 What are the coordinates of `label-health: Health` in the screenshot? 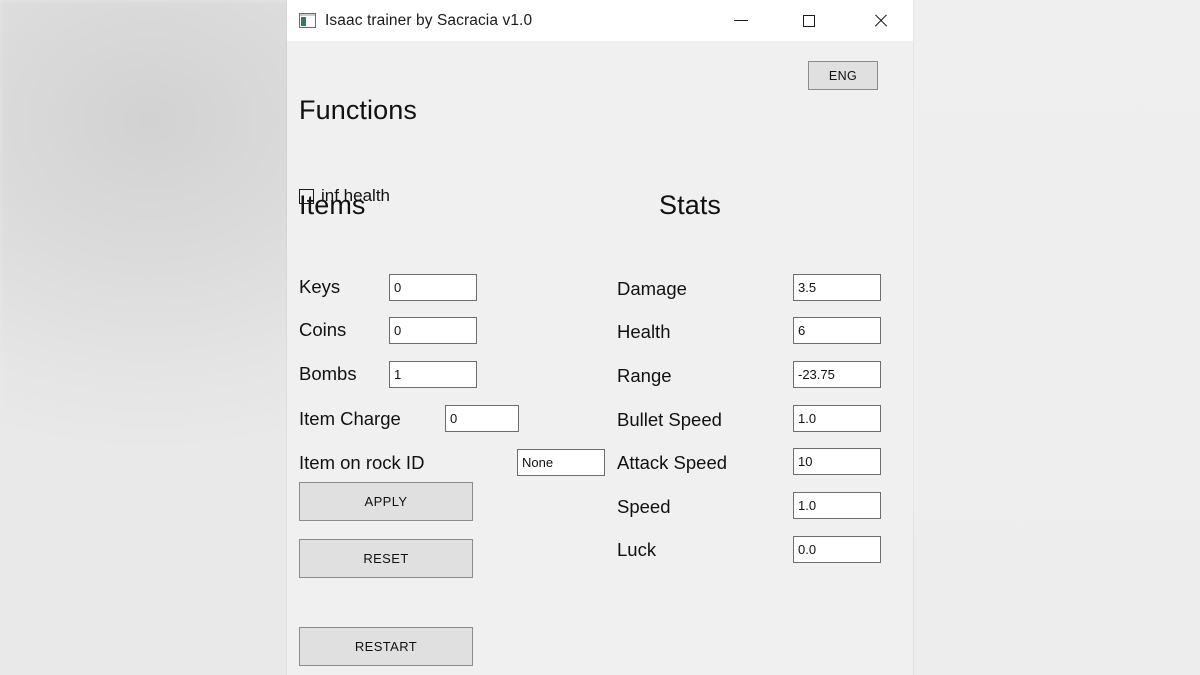 It's located at (644, 331).